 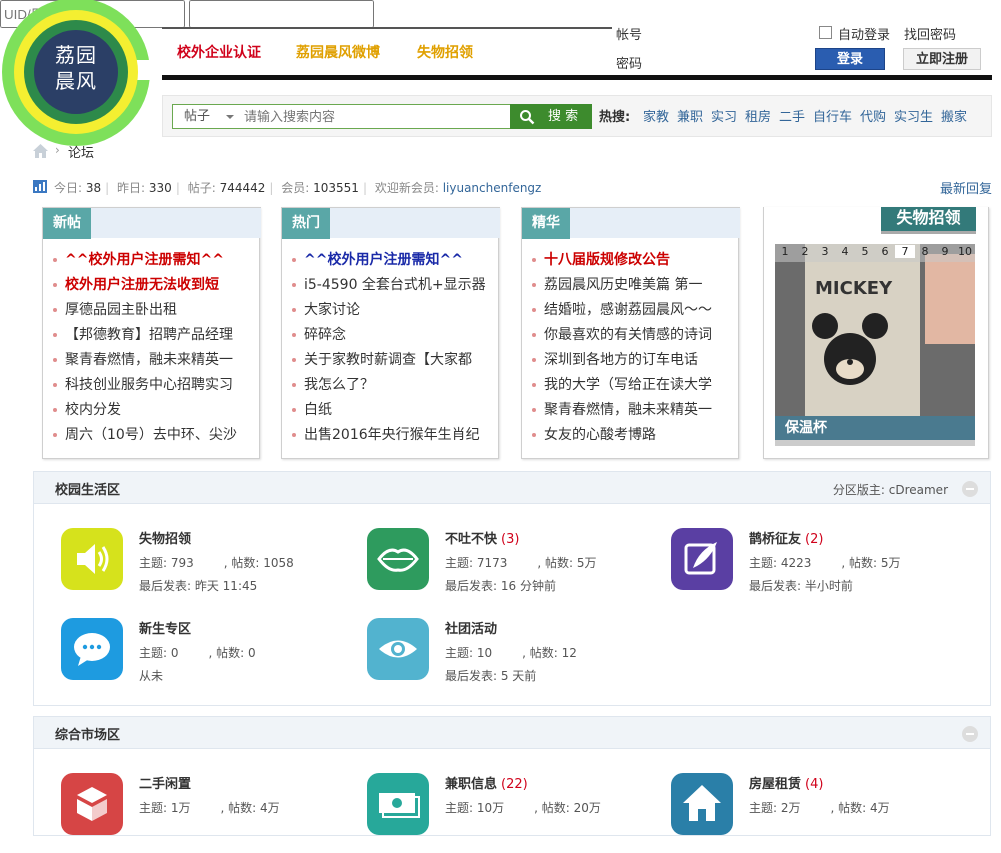 I want to click on tab-new-posts: 新帖, so click(x=67, y=223).